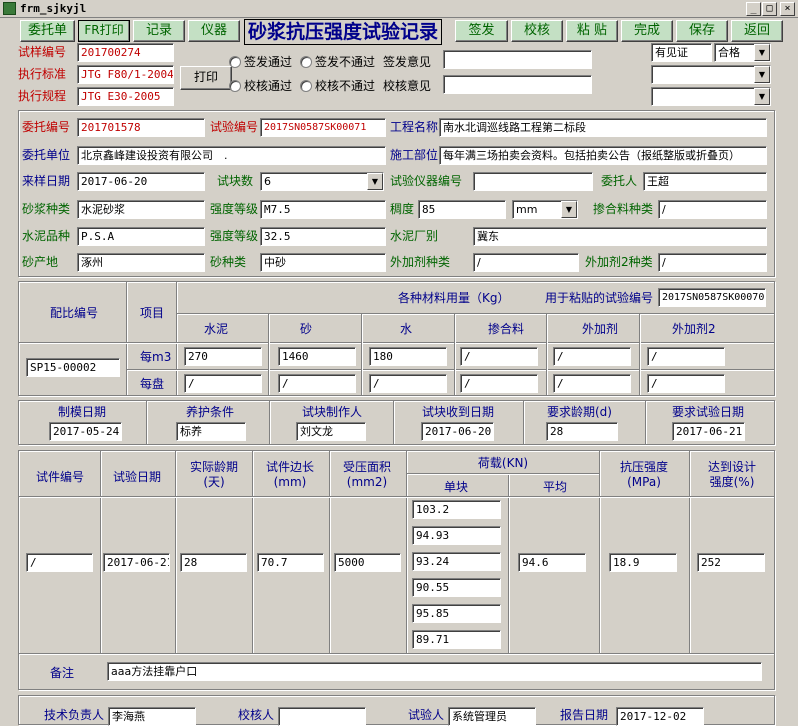  What do you see at coordinates (47, 31) in the screenshot?
I see `entrust-button: 委托单` at bounding box center [47, 31].